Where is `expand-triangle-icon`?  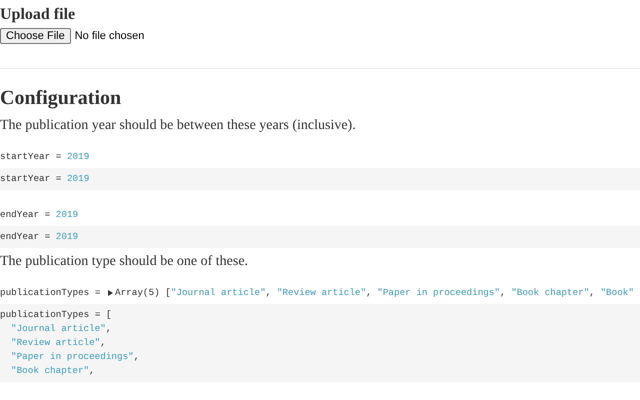
expand-triangle-icon is located at coordinates (110, 293).